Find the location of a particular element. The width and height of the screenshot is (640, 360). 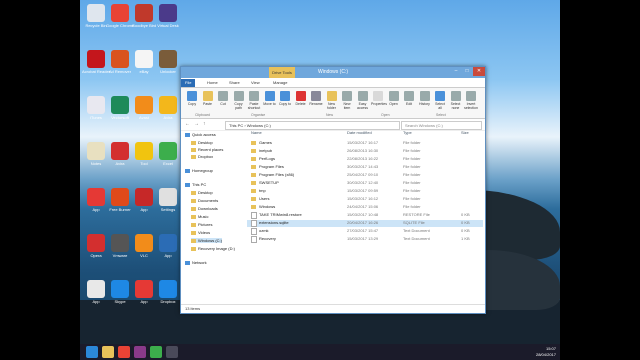

ribbon-button: Move to is located at coordinates (270, 98).